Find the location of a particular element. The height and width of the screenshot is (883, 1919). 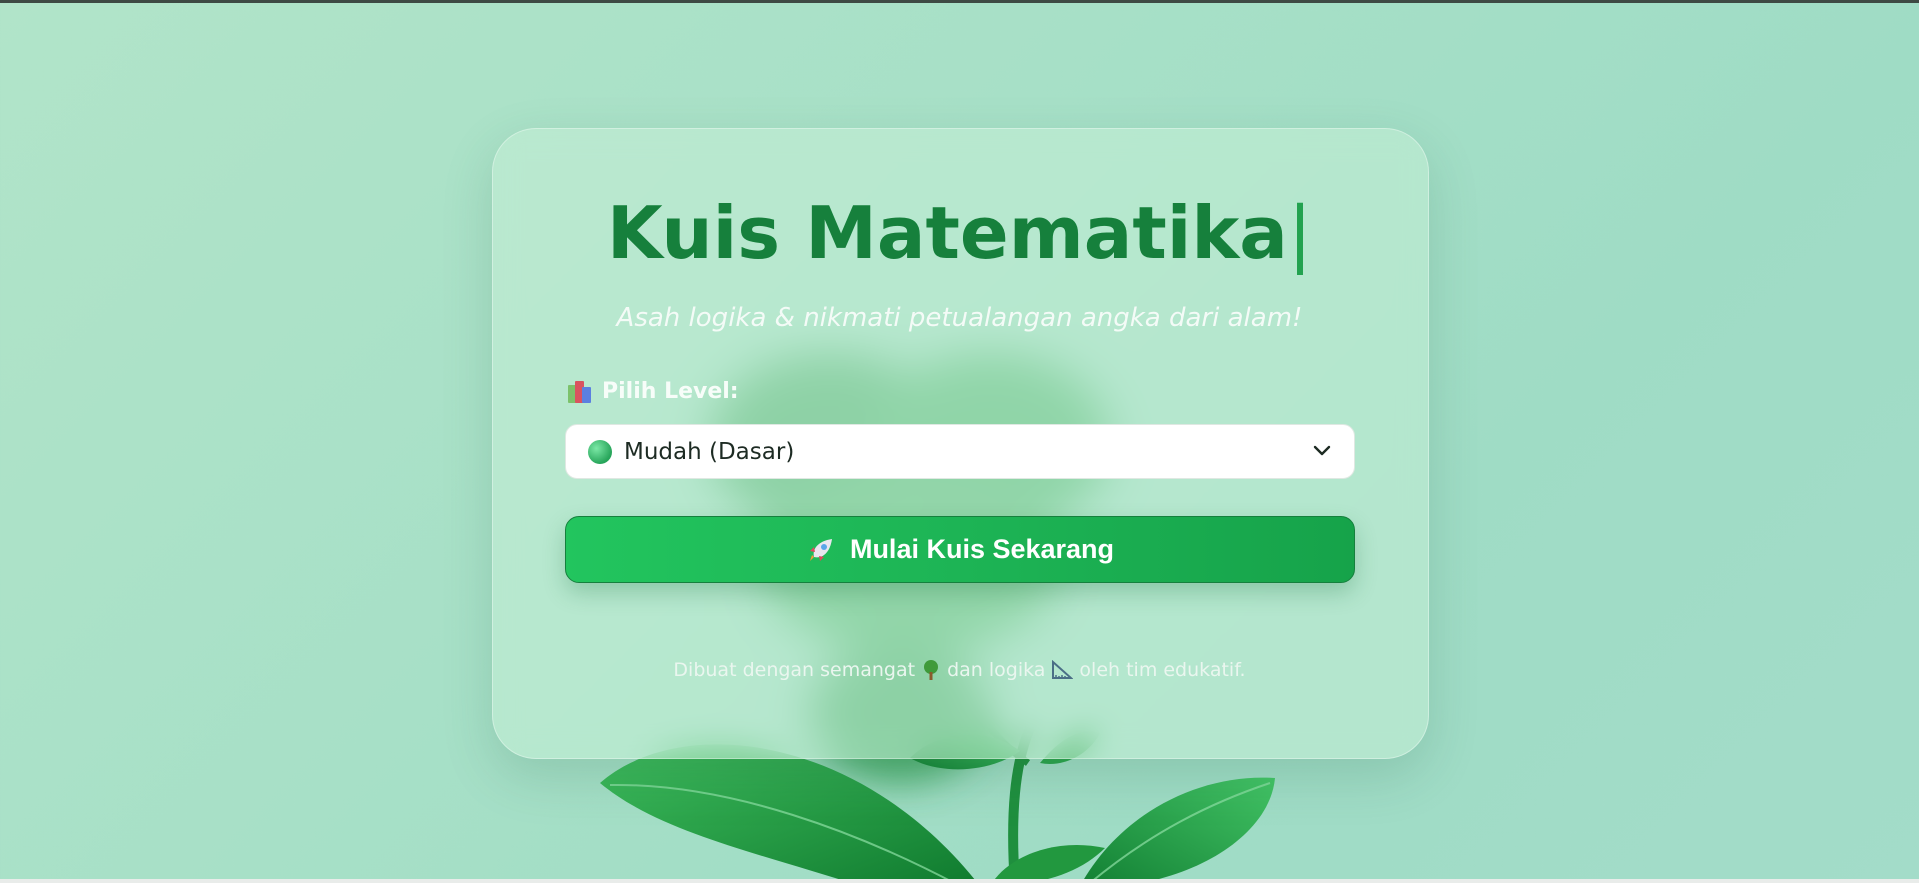

level-select: Mudah (Dasar) is located at coordinates (960, 451).